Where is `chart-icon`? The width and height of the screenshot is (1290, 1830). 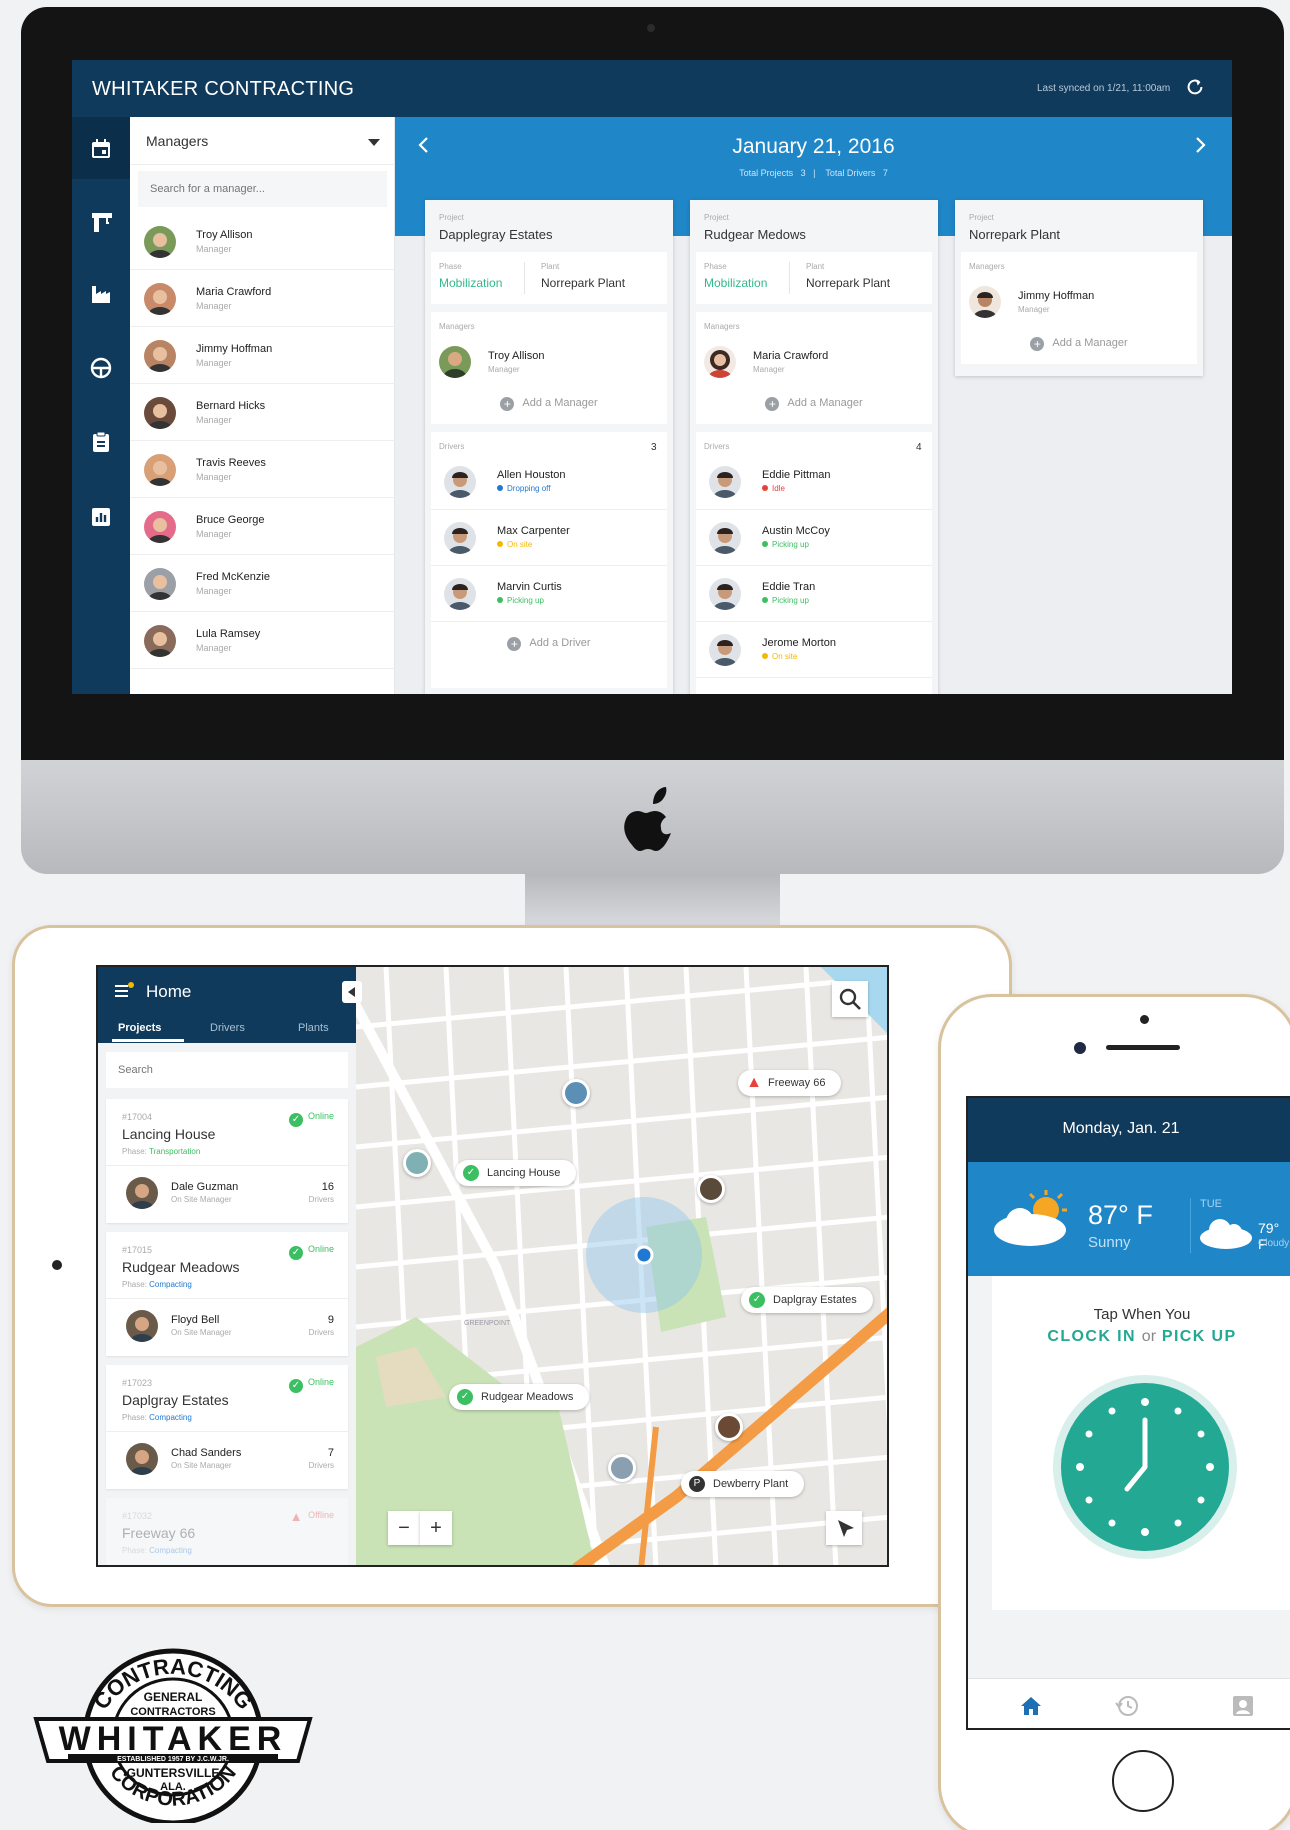 chart-icon is located at coordinates (101, 517).